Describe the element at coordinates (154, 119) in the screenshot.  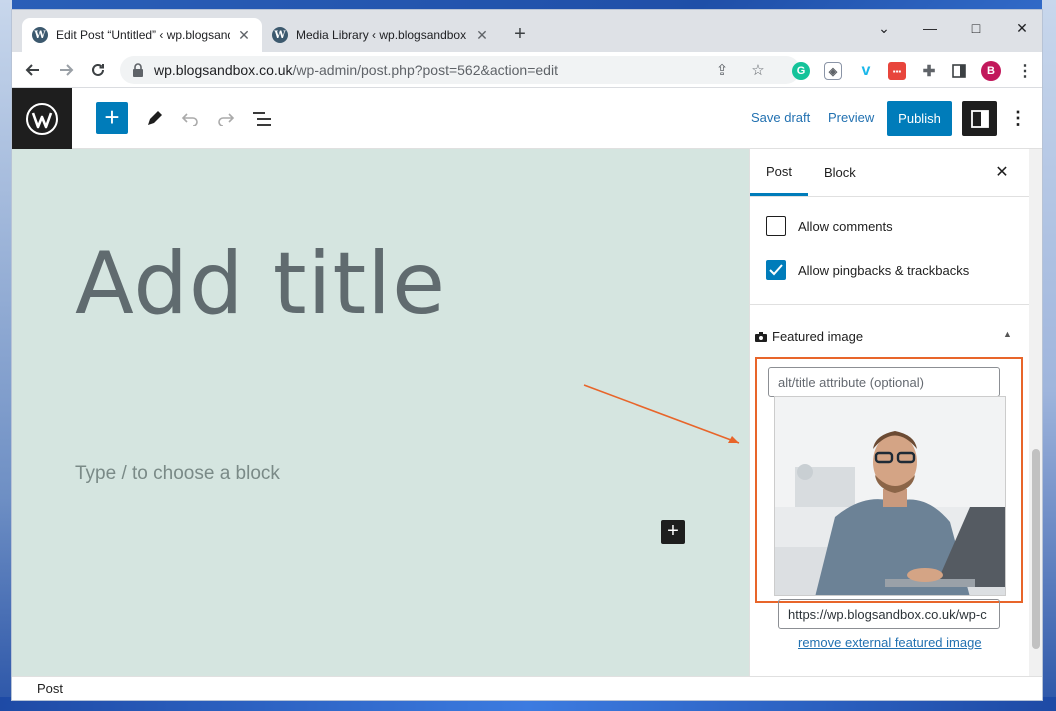
I see `pencil-tools-icon` at that location.